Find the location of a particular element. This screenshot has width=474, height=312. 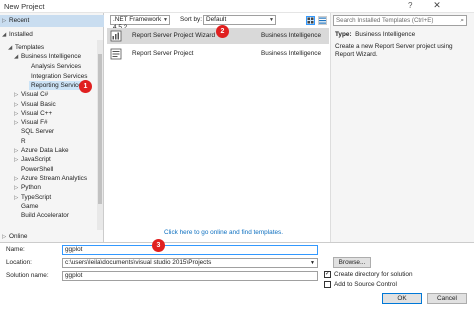

tree-label: Visual Basic is located at coordinates (38, 104).